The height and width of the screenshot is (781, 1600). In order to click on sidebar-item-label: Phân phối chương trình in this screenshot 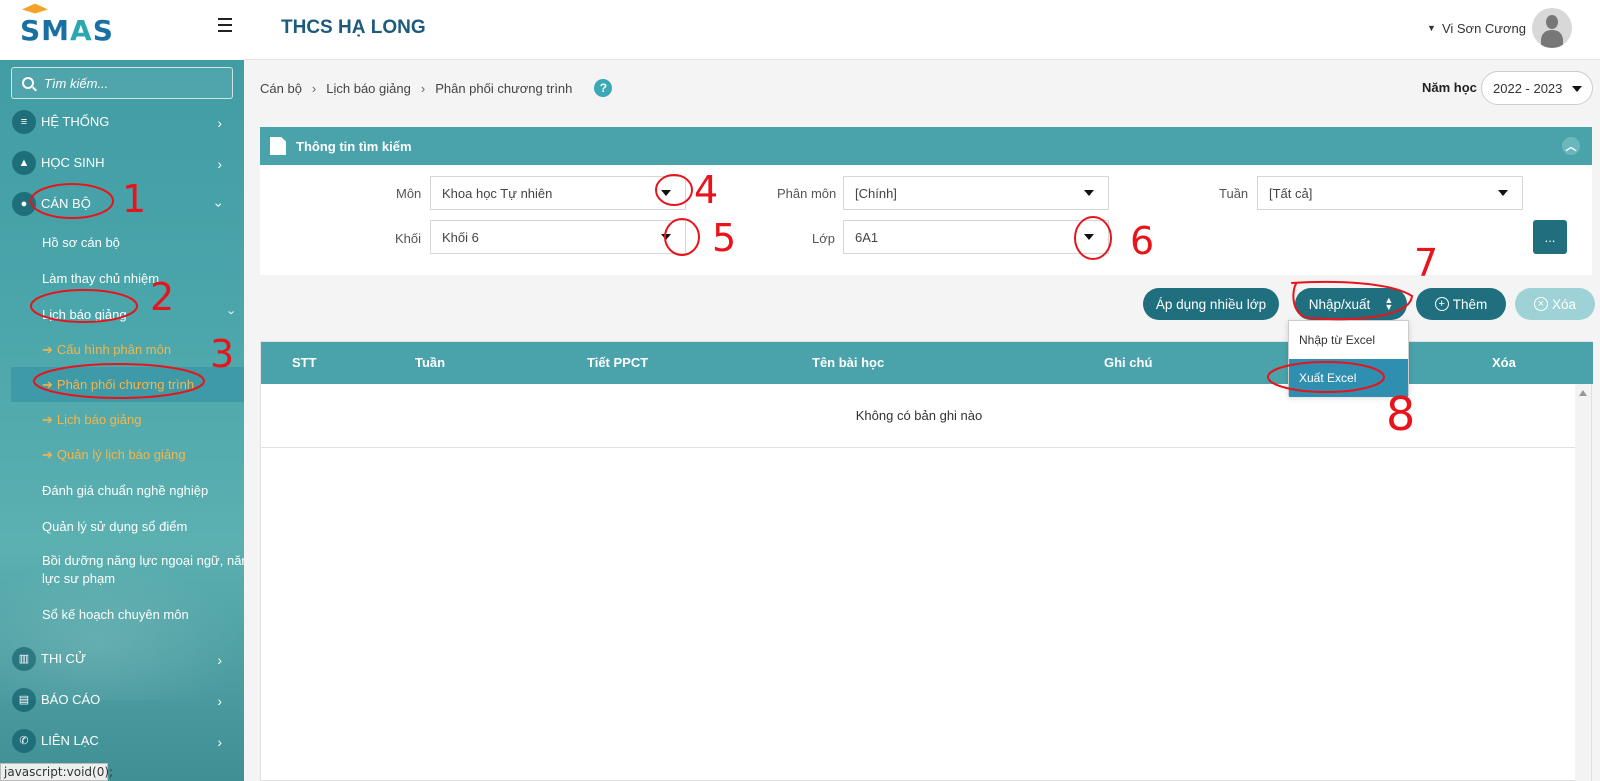, I will do `click(125, 384)`.